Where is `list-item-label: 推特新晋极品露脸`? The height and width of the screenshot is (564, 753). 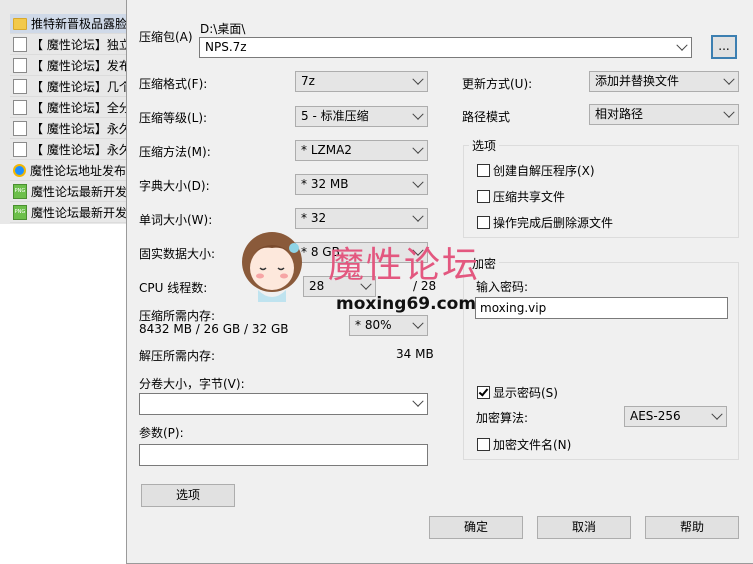 list-item-label: 推特新晋极品露脸 is located at coordinates (79, 24).